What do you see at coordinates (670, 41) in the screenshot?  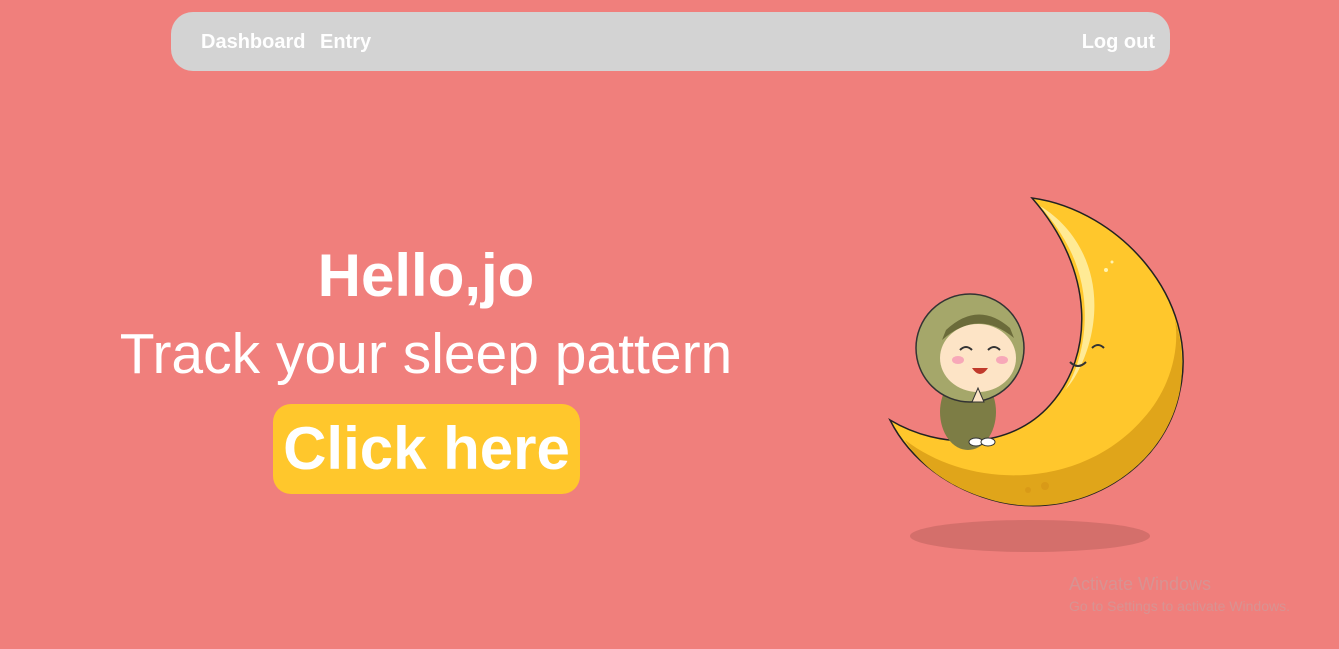 I see `top-navbar: Dashboard Entry Log out` at bounding box center [670, 41].